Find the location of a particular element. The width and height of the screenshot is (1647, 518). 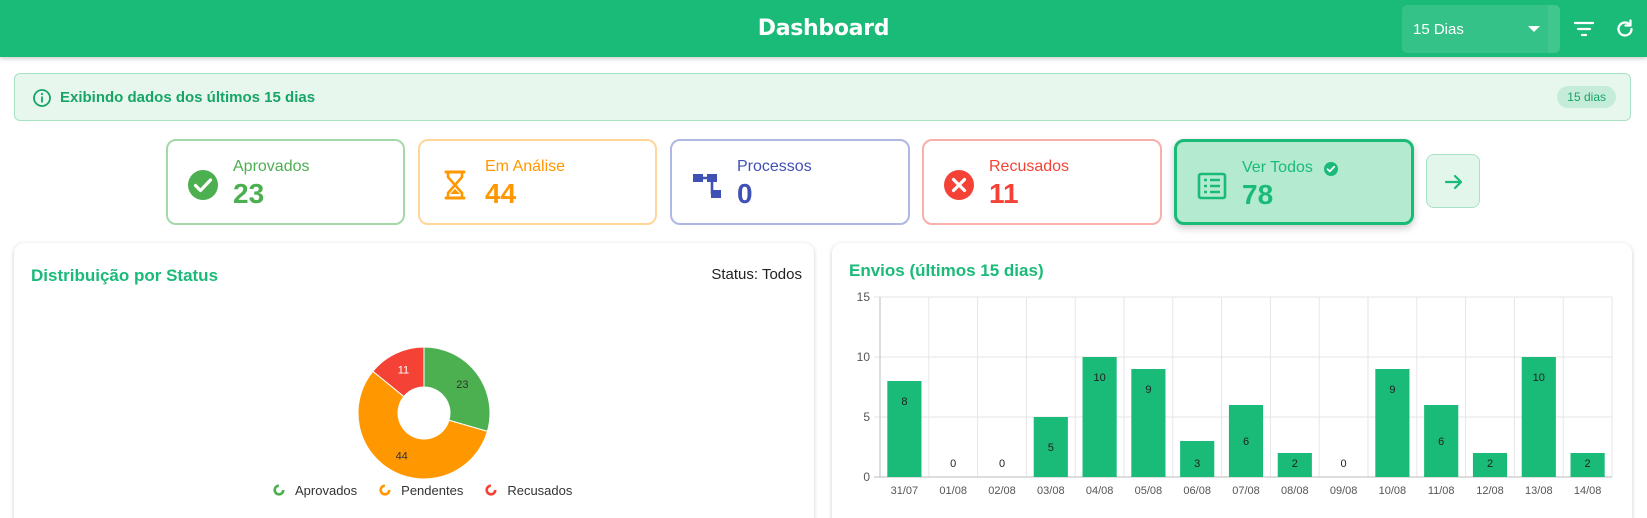

card-label: Aprovados is located at coordinates (271, 166).